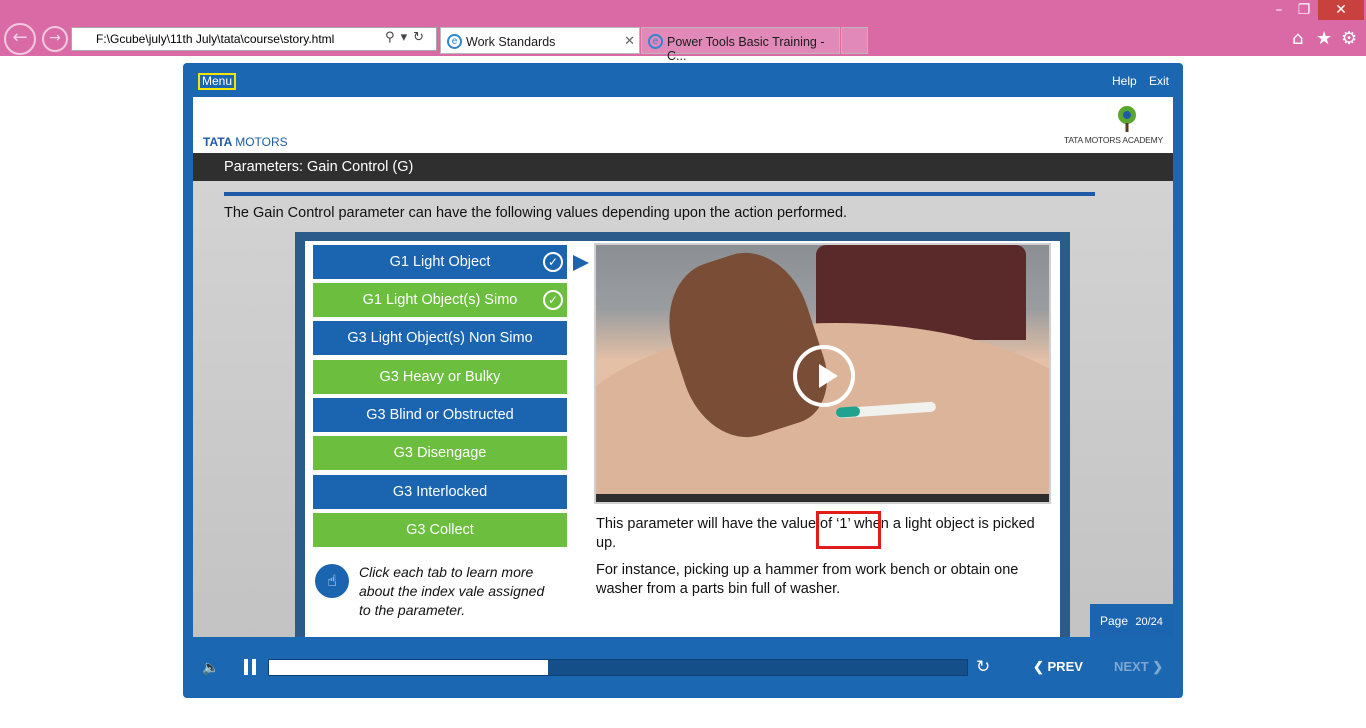 The height and width of the screenshot is (728, 1366). What do you see at coordinates (440, 377) in the screenshot?
I see `tab-g3-heavy-or-bulky: G3 Heavy or Bulky` at bounding box center [440, 377].